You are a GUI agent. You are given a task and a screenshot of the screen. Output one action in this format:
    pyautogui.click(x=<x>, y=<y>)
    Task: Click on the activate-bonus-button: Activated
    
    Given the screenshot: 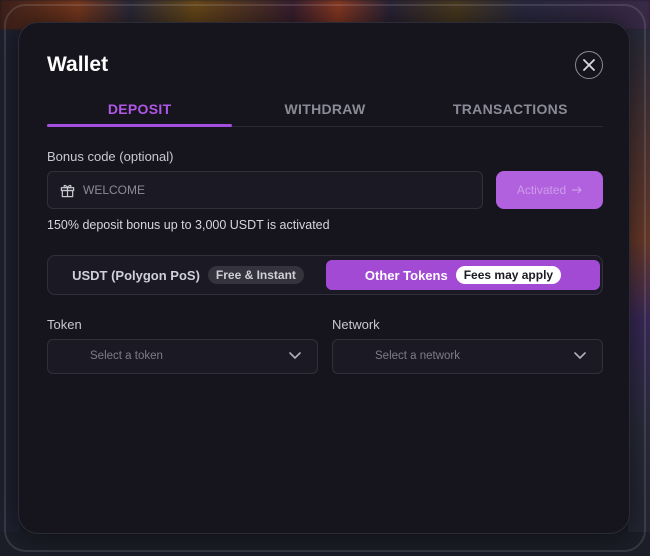 What is the action you would take?
    pyautogui.click(x=549, y=190)
    